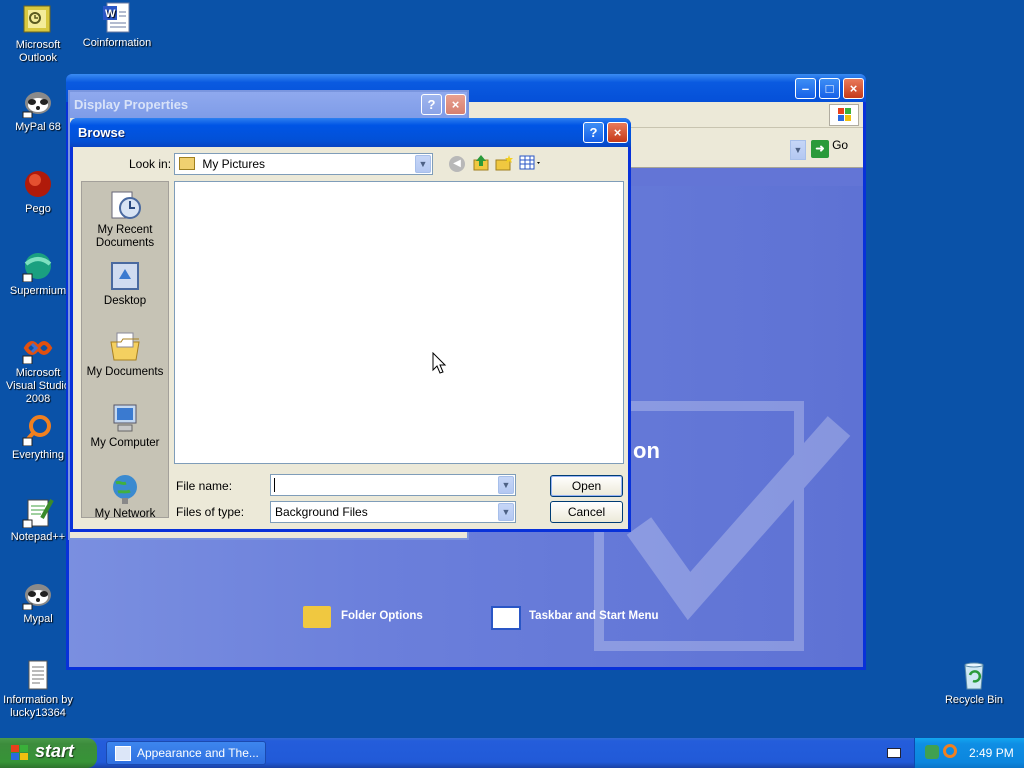 The height and width of the screenshot is (768, 1024). I want to click on view-menu-button, so click(531, 163).